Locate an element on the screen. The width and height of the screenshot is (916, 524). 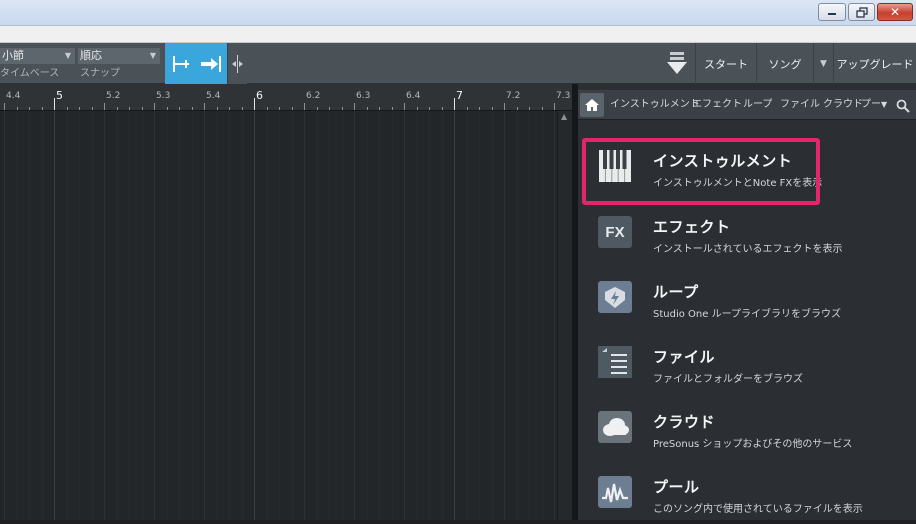
home-icon is located at coordinates (592, 105).